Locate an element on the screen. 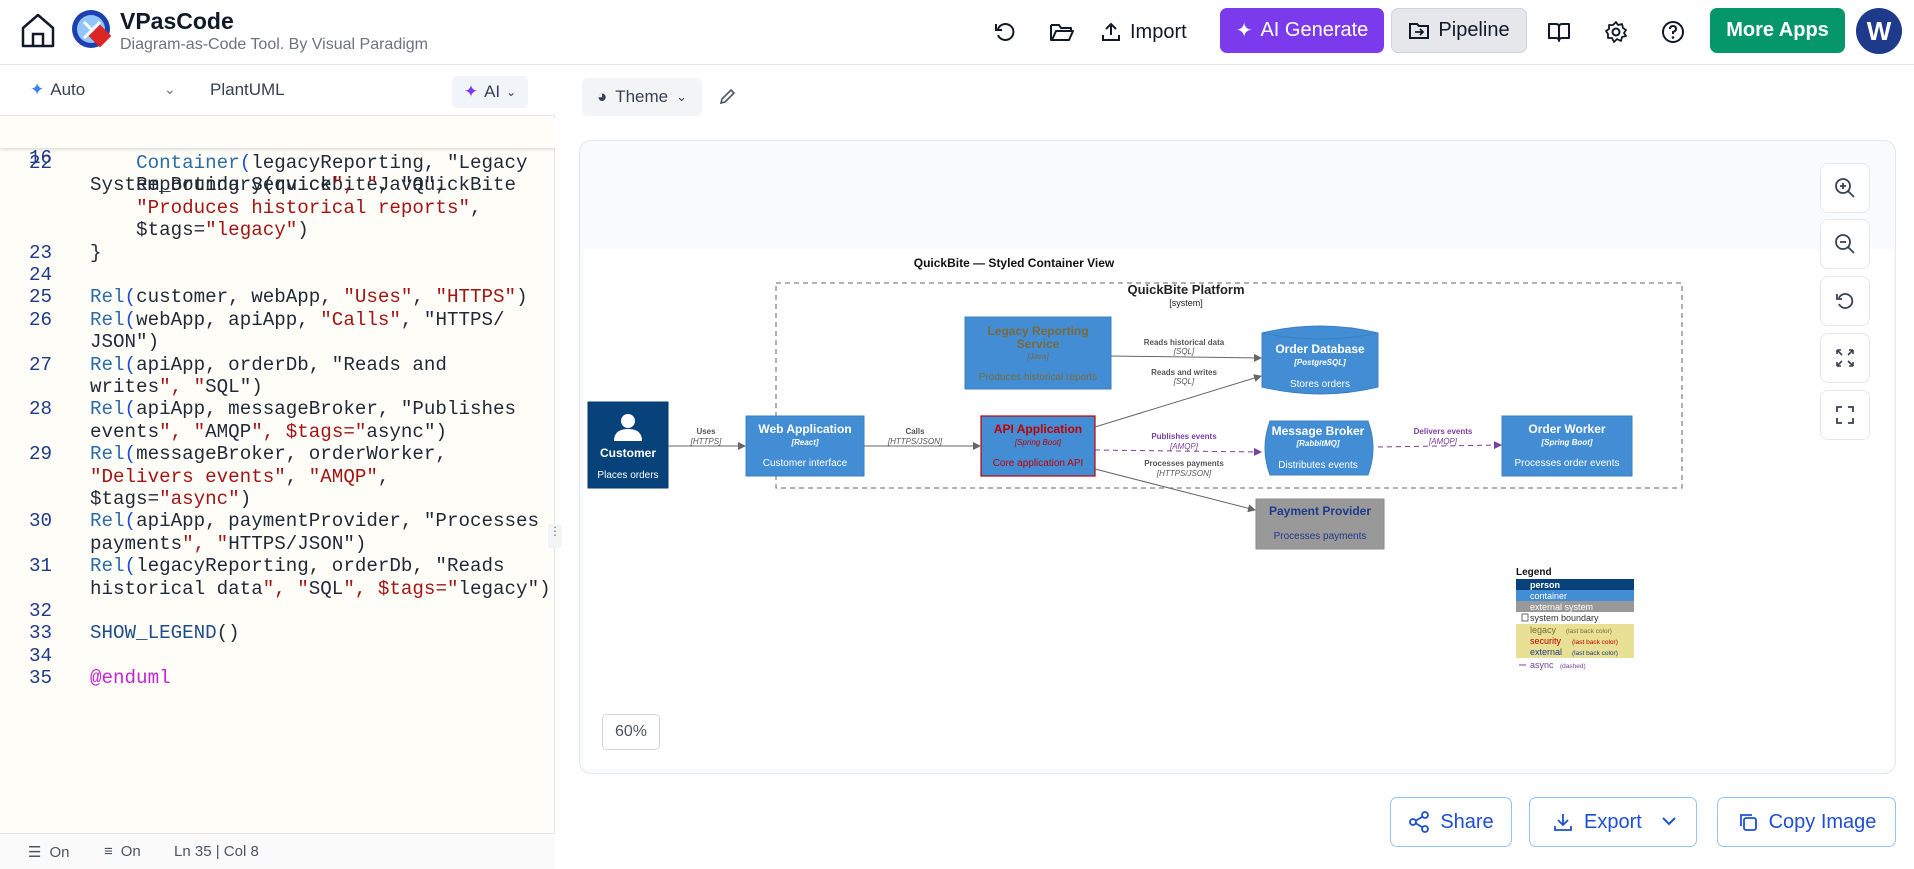  web-app-name: Web Application is located at coordinates (804, 429).